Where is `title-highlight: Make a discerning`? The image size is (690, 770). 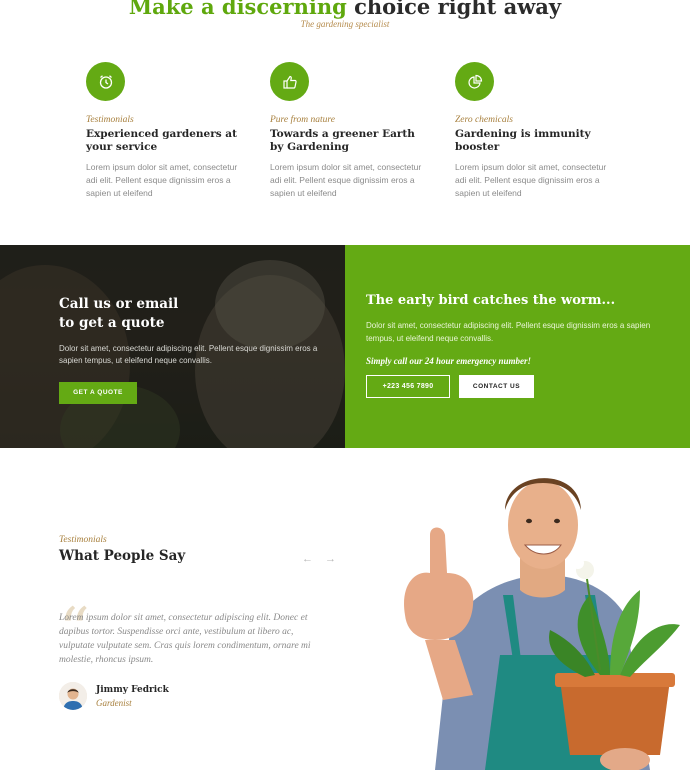 title-highlight: Make a discerning is located at coordinates (237, 9).